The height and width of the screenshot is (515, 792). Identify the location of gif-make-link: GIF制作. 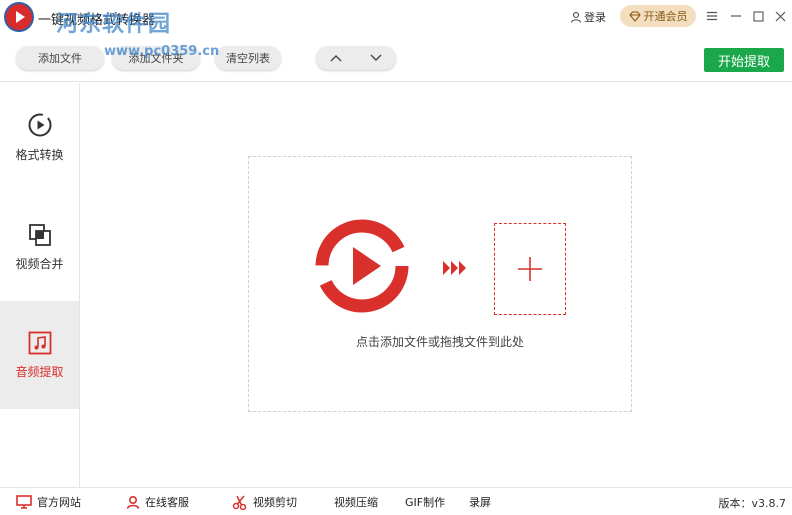
(425, 502).